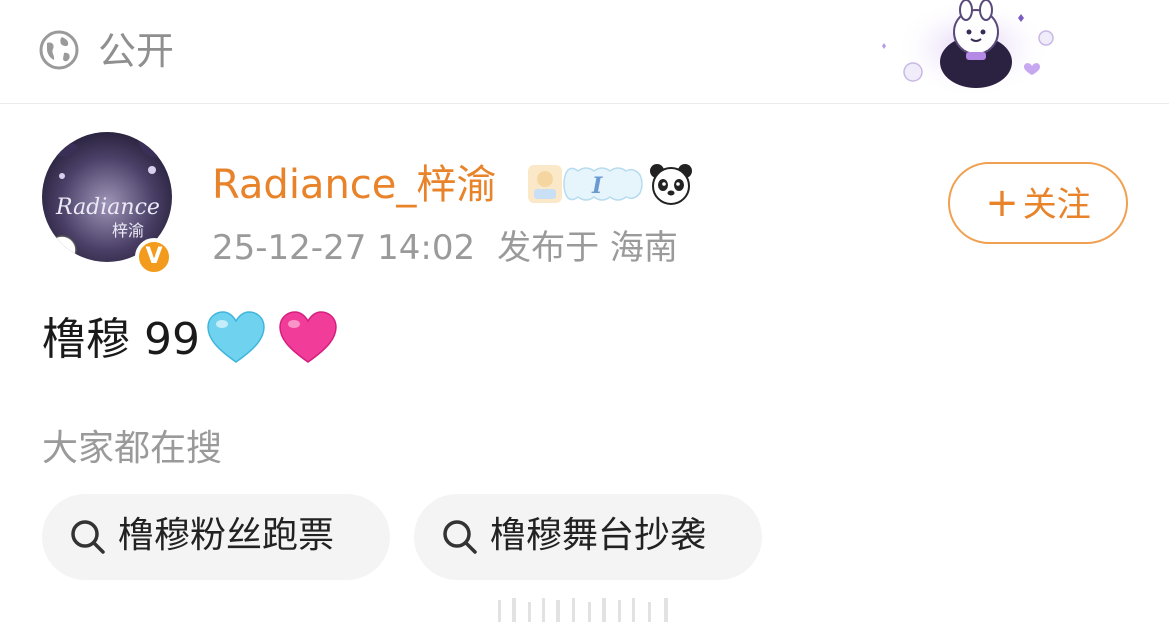 Image resolution: width=1169 pixels, height=636 pixels. I want to click on post-timestamp: 25-12-27 14:02, so click(344, 248).